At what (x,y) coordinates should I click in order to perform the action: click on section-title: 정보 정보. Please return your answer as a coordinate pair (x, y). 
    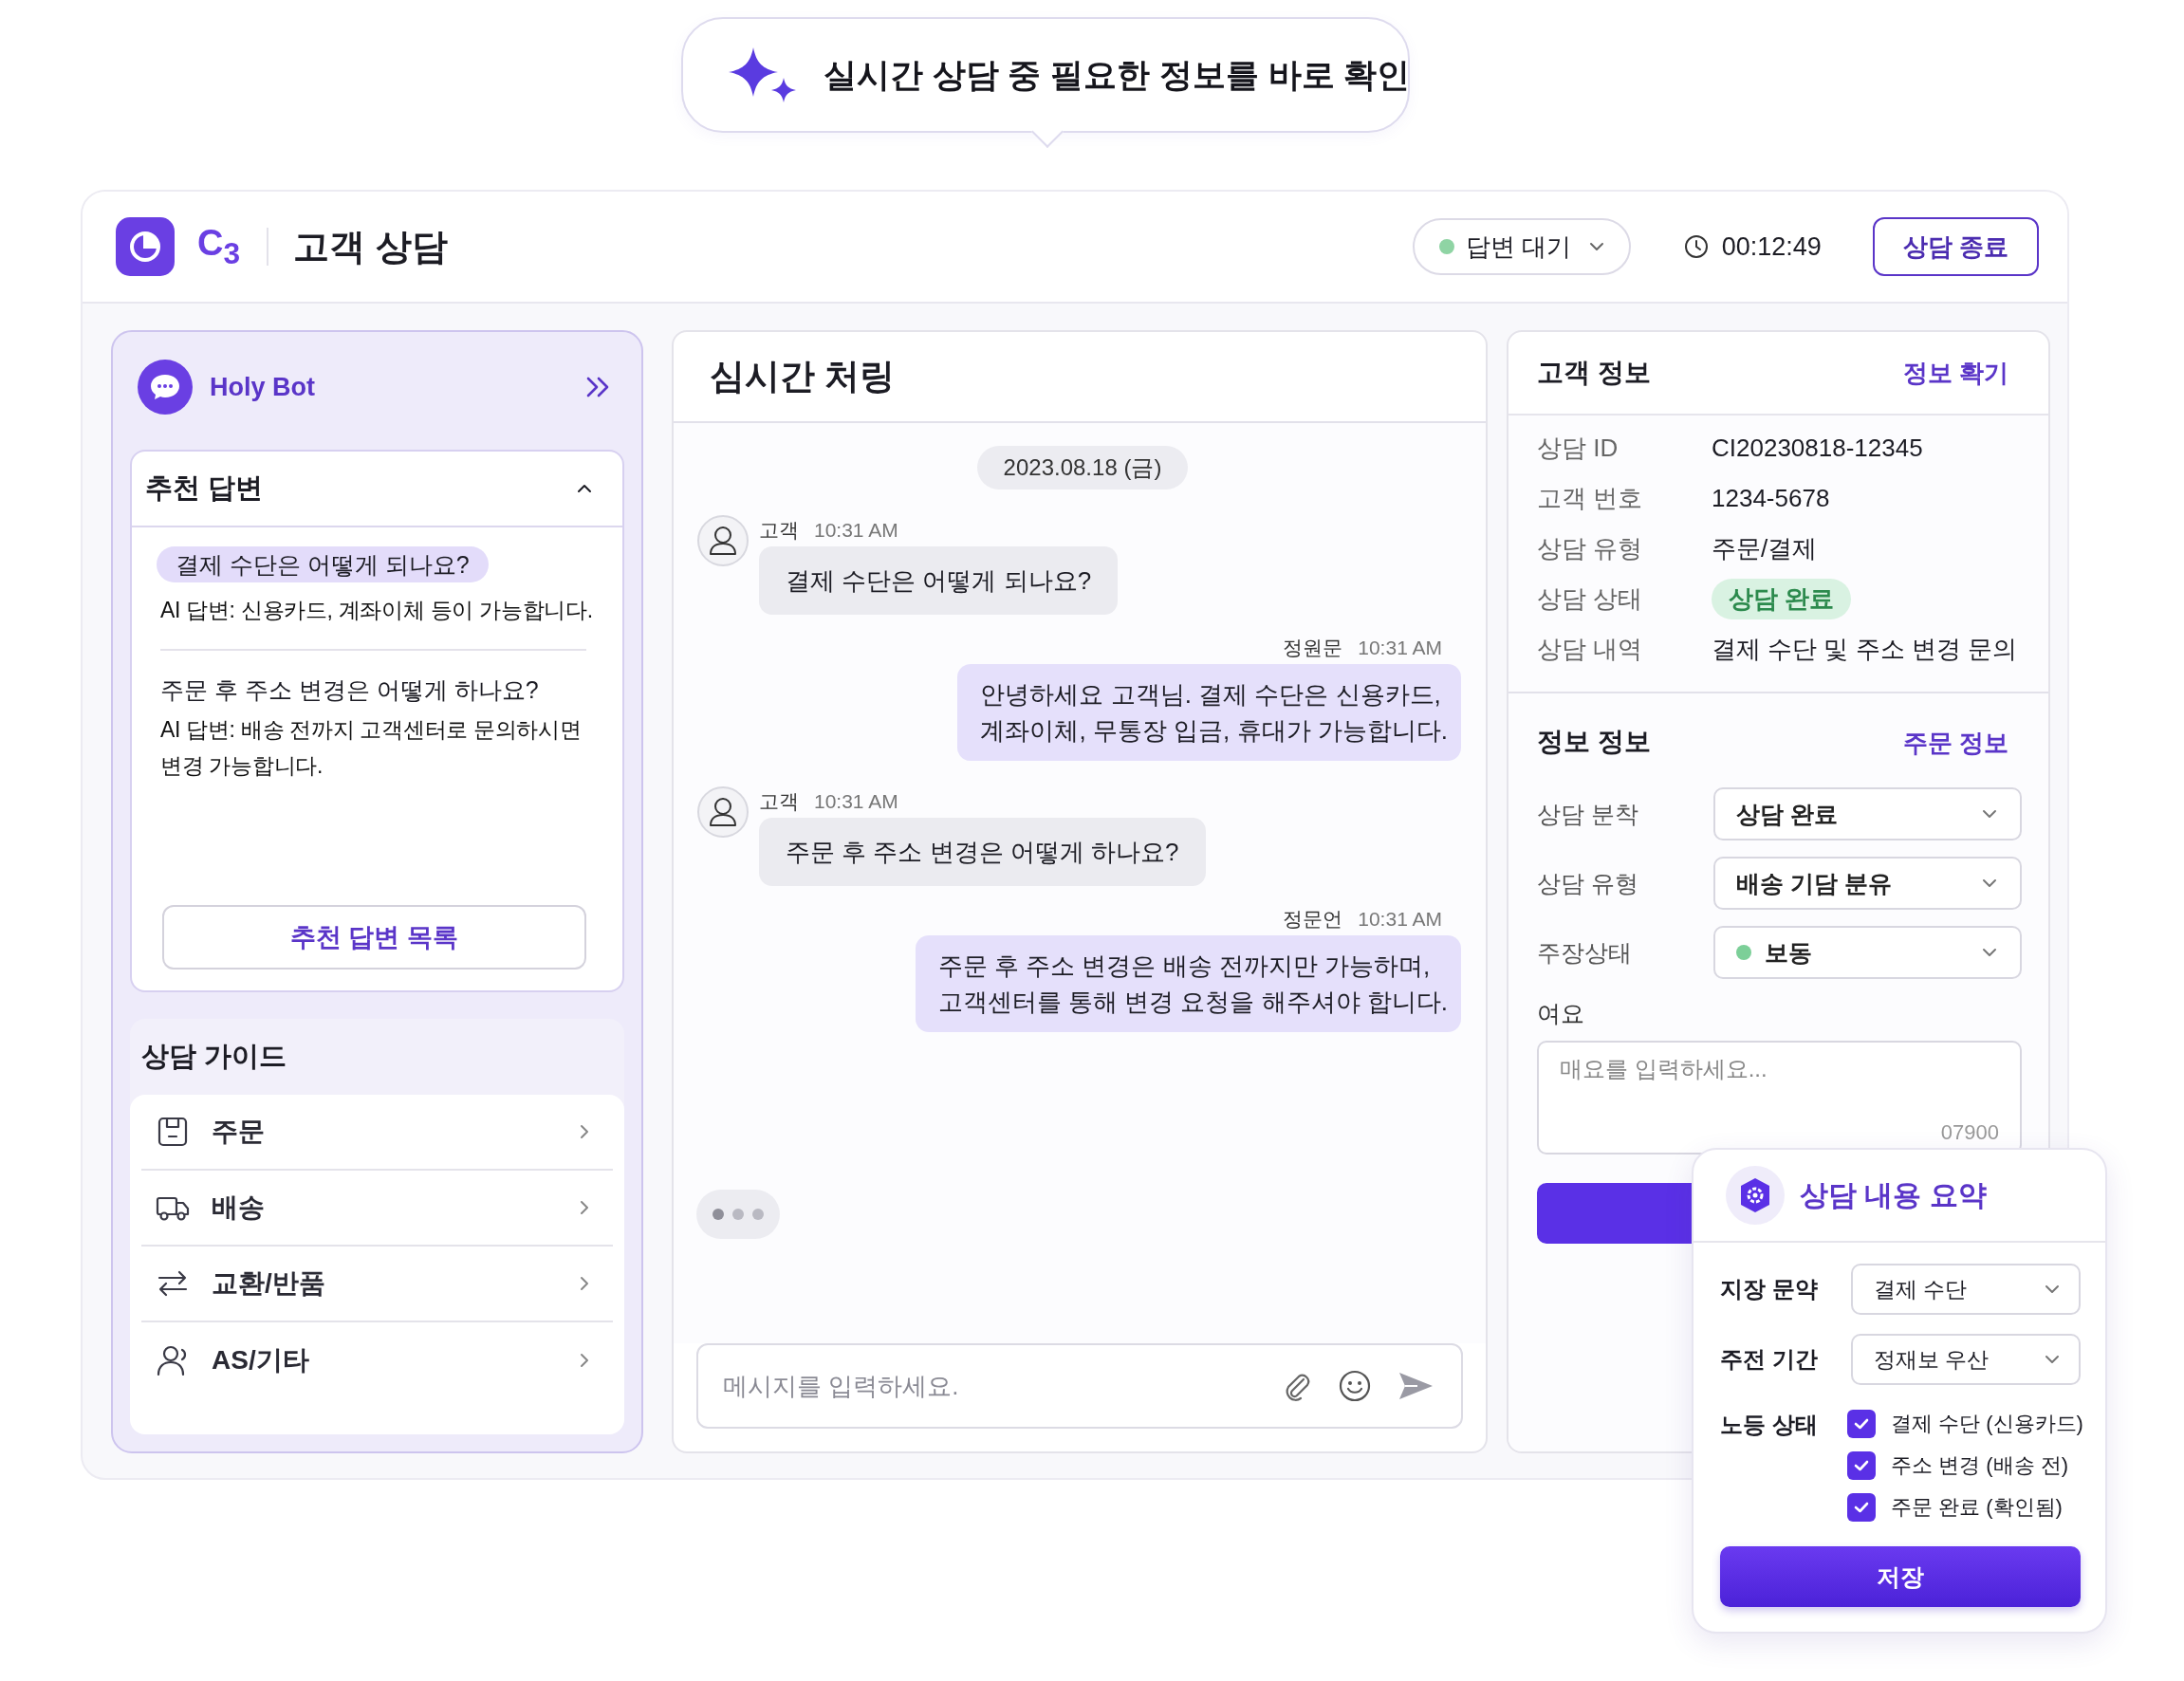
    Looking at the image, I should click on (1594, 742).